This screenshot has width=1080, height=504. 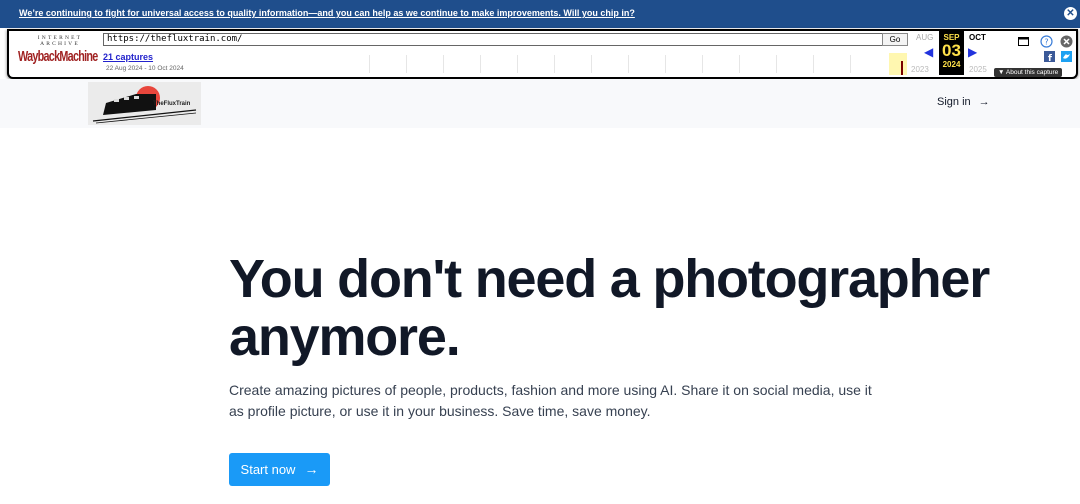 What do you see at coordinates (540, 103) in the screenshot?
I see `site-header: TheFluxTrain Sign in →` at bounding box center [540, 103].